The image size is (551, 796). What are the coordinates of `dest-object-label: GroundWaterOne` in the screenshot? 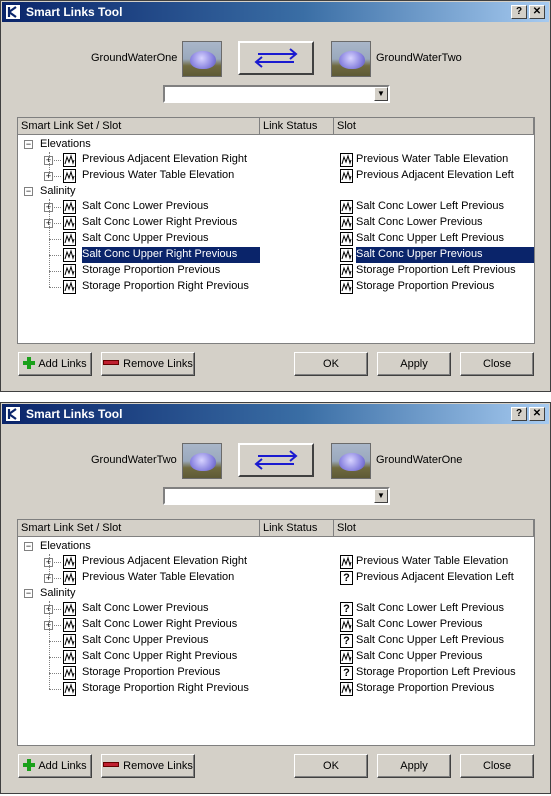 It's located at (419, 460).